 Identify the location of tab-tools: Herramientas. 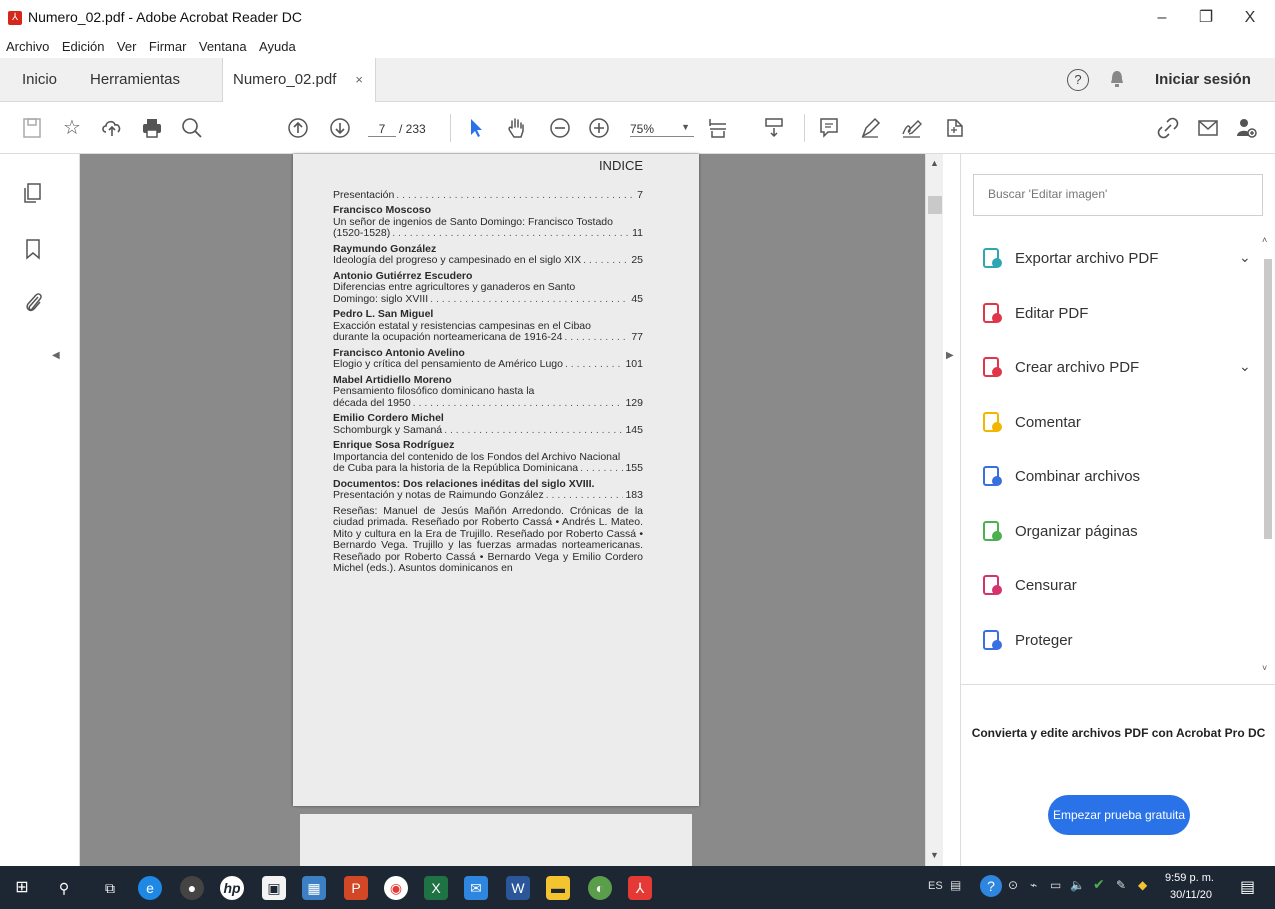
(135, 80).